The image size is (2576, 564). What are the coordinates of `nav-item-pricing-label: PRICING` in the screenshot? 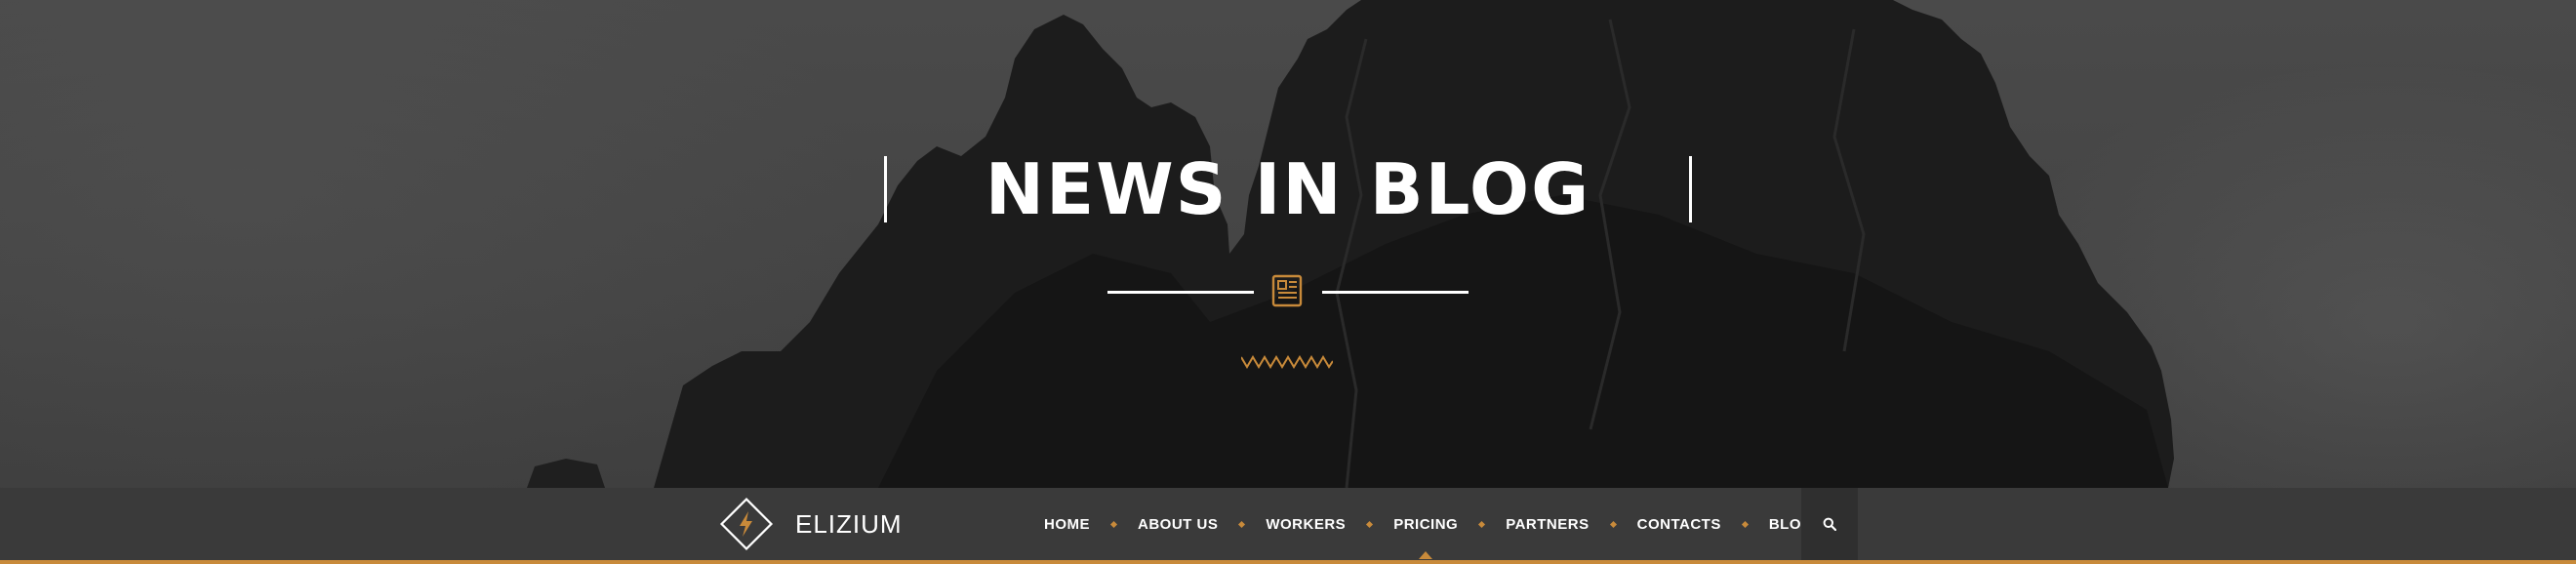 It's located at (1426, 524).